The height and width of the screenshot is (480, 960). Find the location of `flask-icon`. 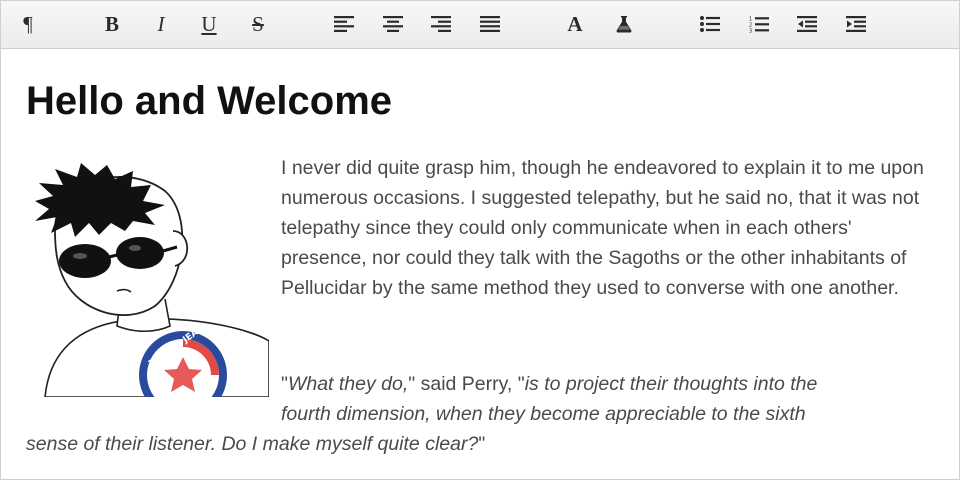

flask-icon is located at coordinates (624, 24).